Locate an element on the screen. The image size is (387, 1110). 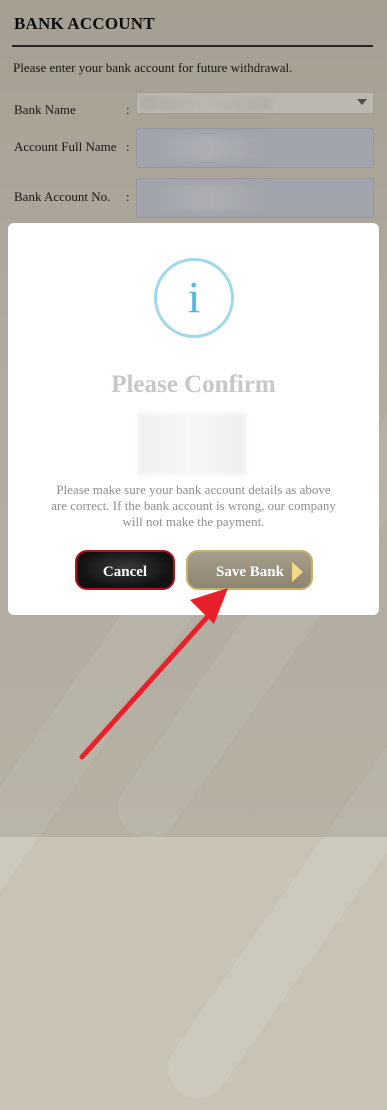
redacted-account-preview is located at coordinates (192, 444).